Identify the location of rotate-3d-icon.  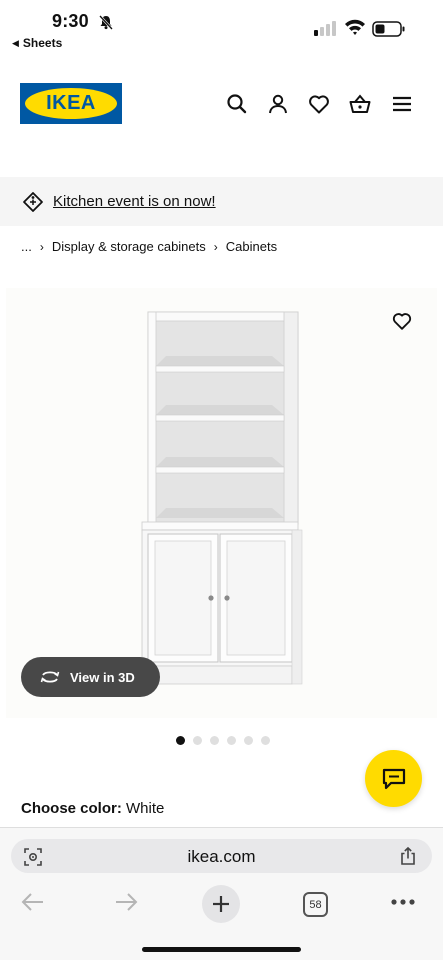
(50, 677).